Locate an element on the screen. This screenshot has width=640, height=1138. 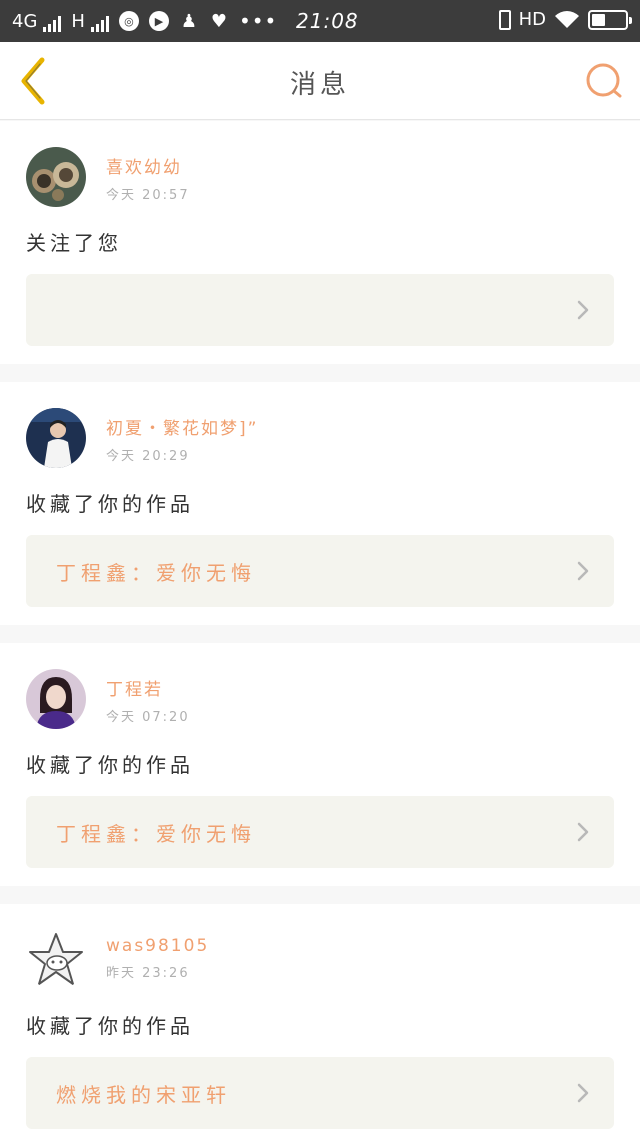
search-icon is located at coordinates (604, 80).